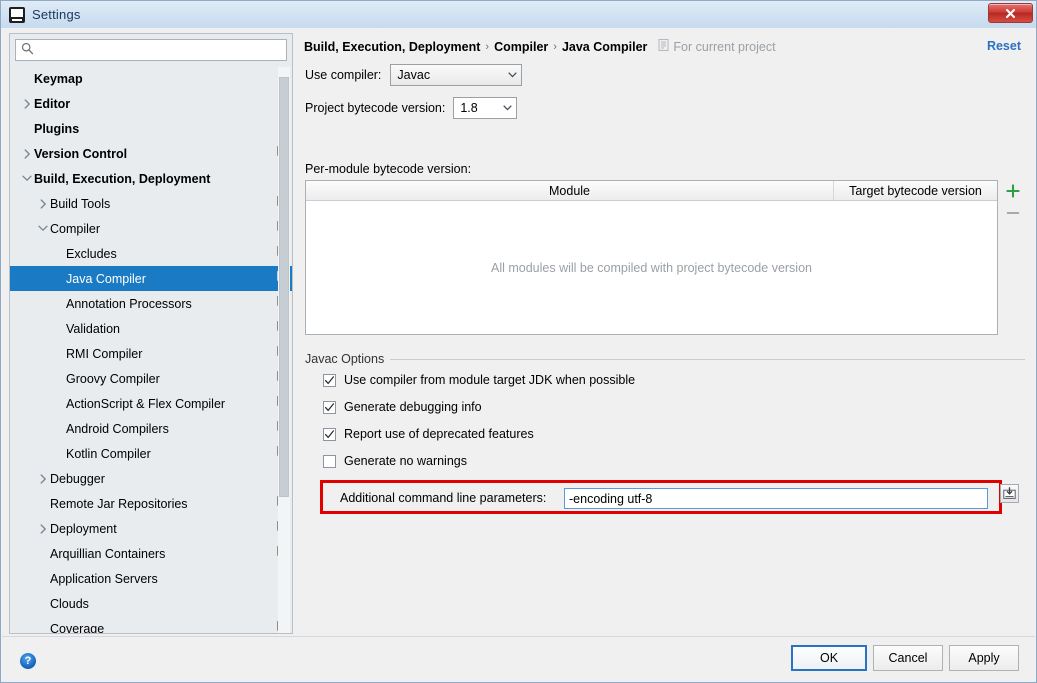 The height and width of the screenshot is (683, 1037). Describe the element at coordinates (81, 153) in the screenshot. I see `sidebar-item-label: Version Control` at that location.